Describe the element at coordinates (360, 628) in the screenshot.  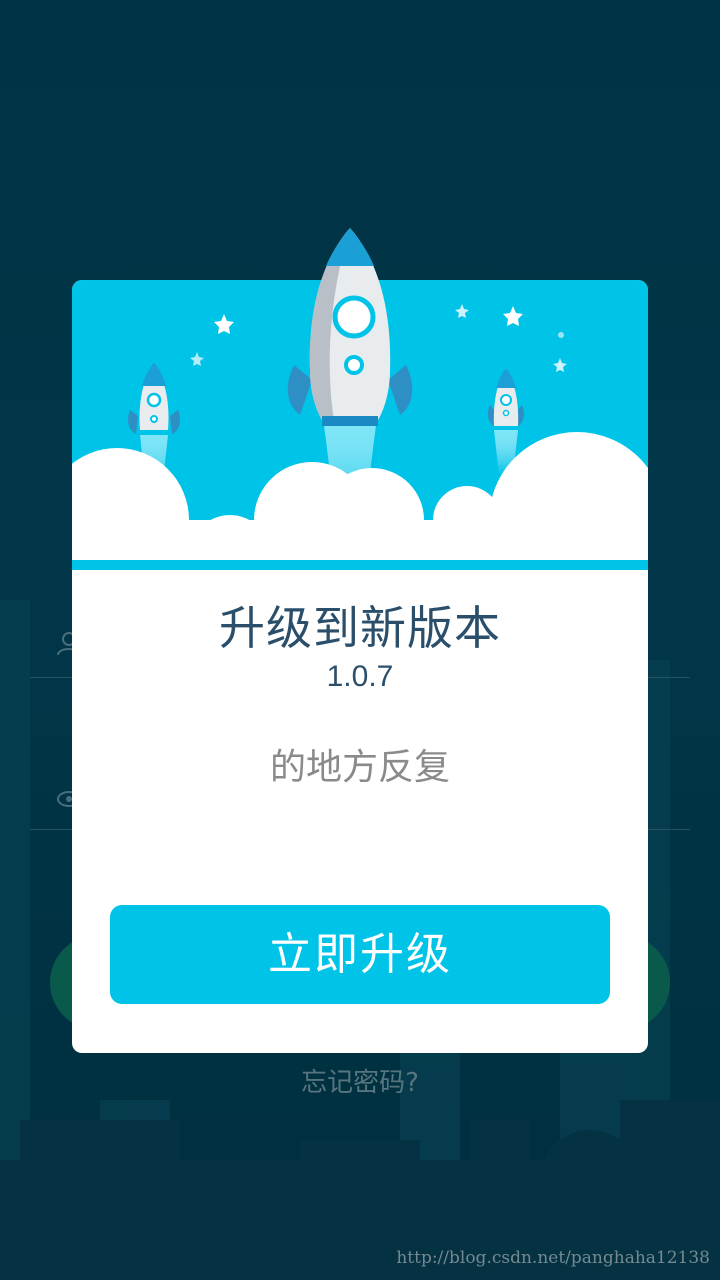
I see `dialog-title: 升级到新版本` at that location.